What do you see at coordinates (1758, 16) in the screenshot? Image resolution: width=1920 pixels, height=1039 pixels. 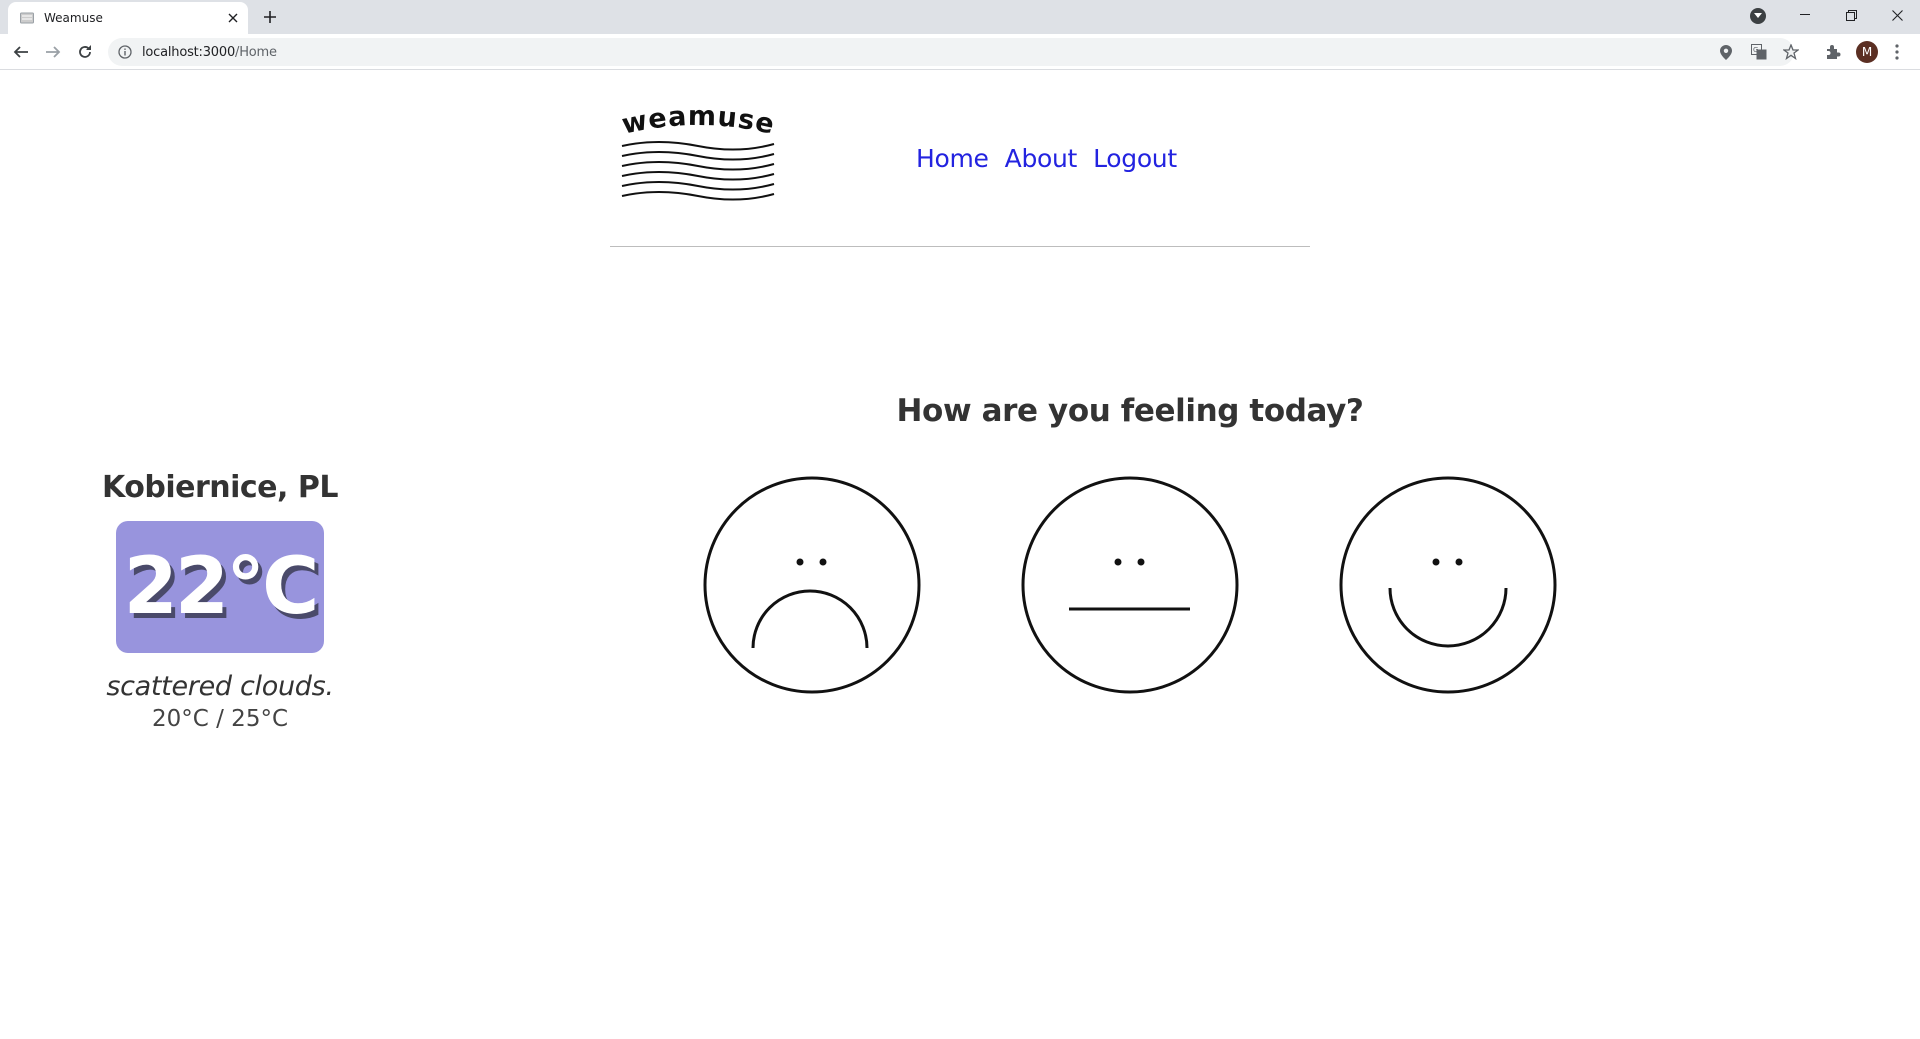 I see `tab-search-icon` at bounding box center [1758, 16].